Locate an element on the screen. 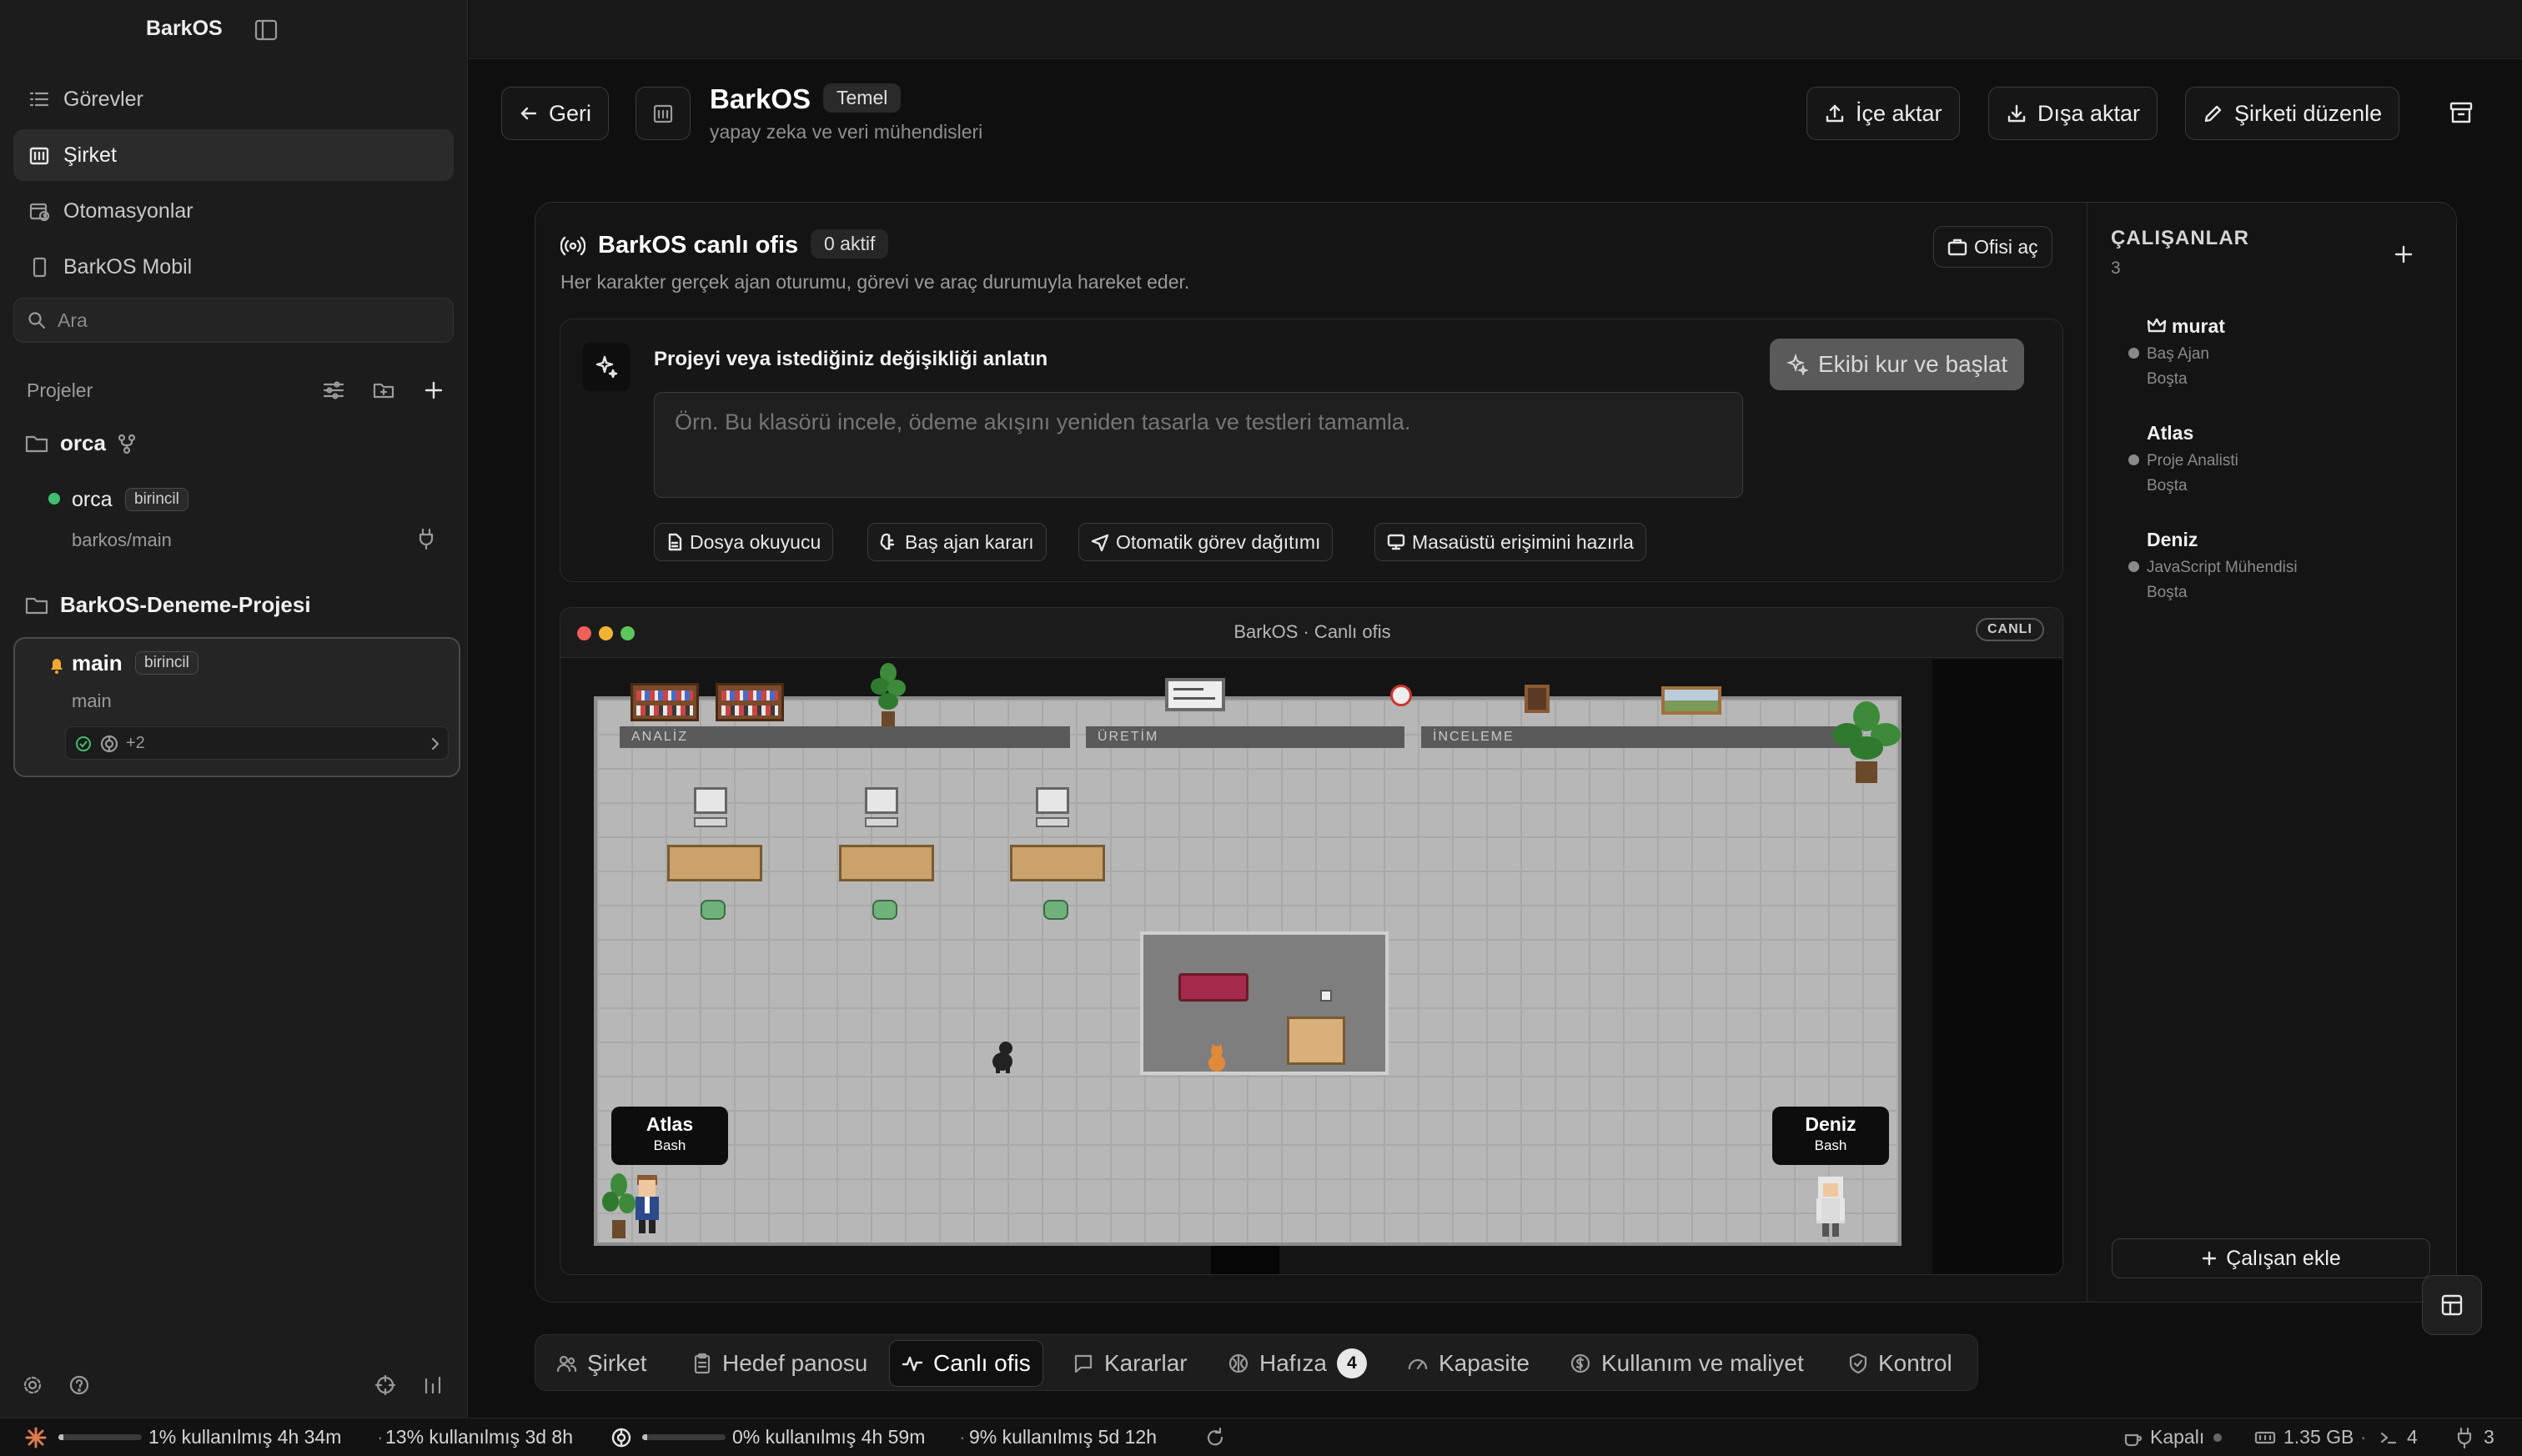  nav-item-label: Şirket is located at coordinates (90, 155).